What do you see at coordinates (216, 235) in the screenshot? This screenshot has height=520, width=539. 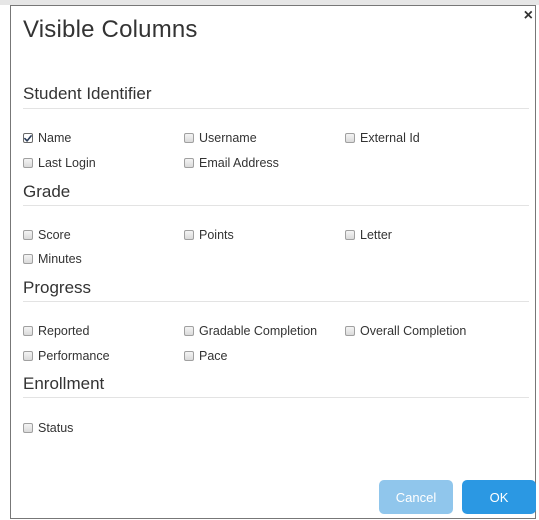 I see `option-label: Points` at bounding box center [216, 235].